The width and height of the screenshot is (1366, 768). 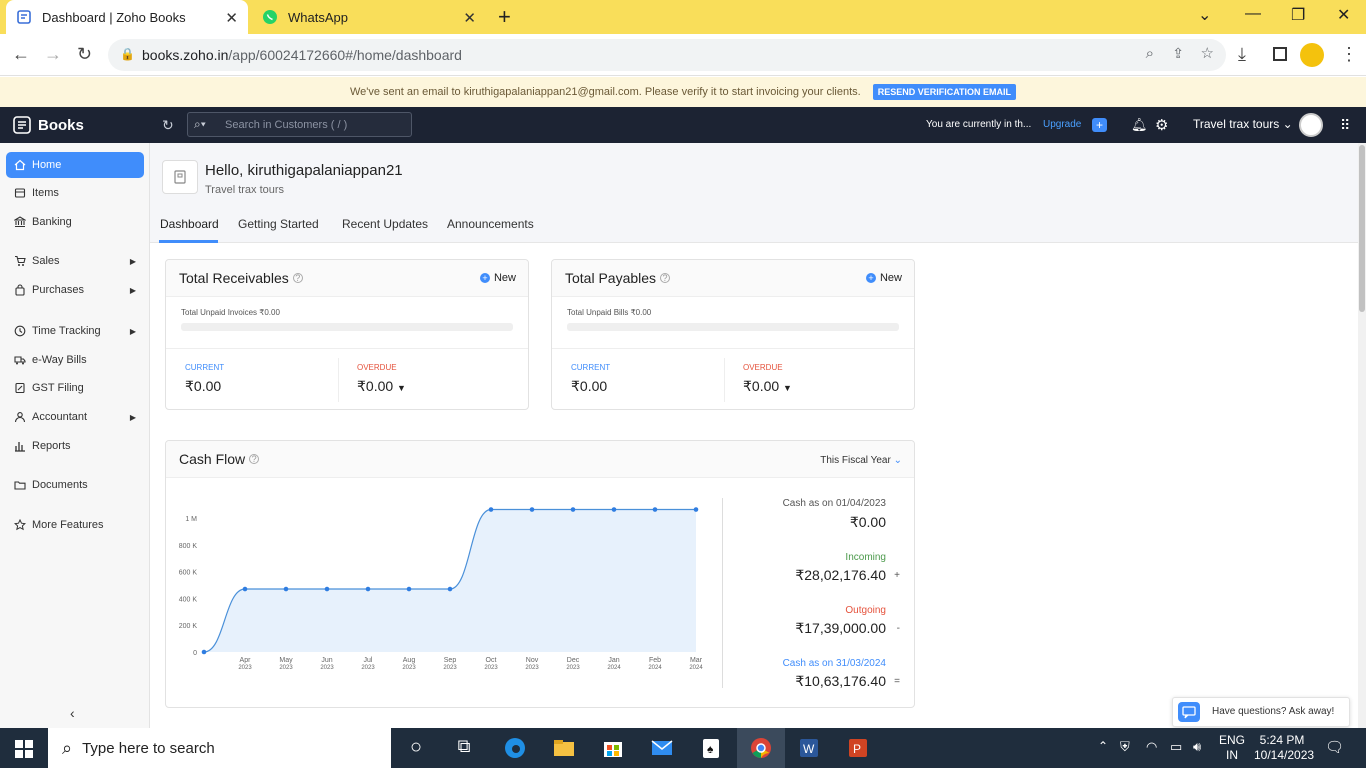 What do you see at coordinates (883, 278) in the screenshot?
I see `new-payable-button: + New` at bounding box center [883, 278].